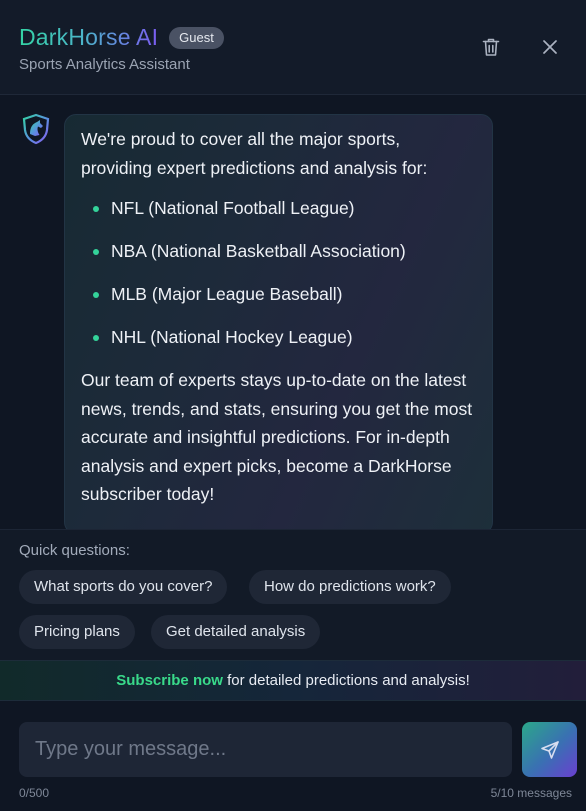  I want to click on banner-text: for detailed predictions and analysis!, so click(346, 680).